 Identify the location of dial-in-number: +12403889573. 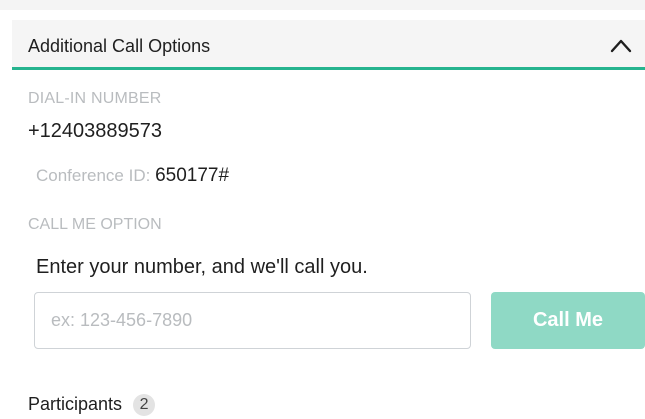
(95, 131).